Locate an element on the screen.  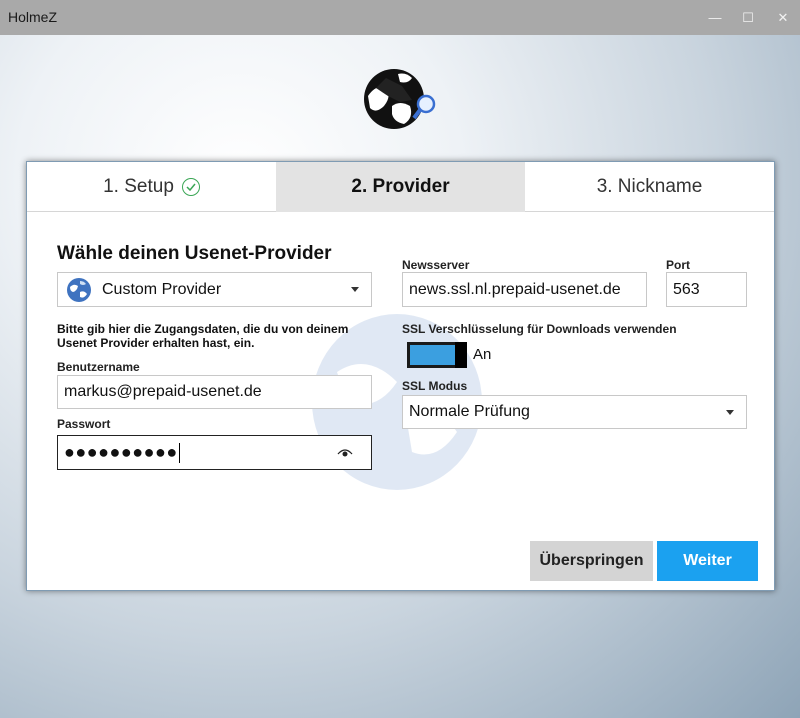
next-button: Weiter is located at coordinates (707, 561).